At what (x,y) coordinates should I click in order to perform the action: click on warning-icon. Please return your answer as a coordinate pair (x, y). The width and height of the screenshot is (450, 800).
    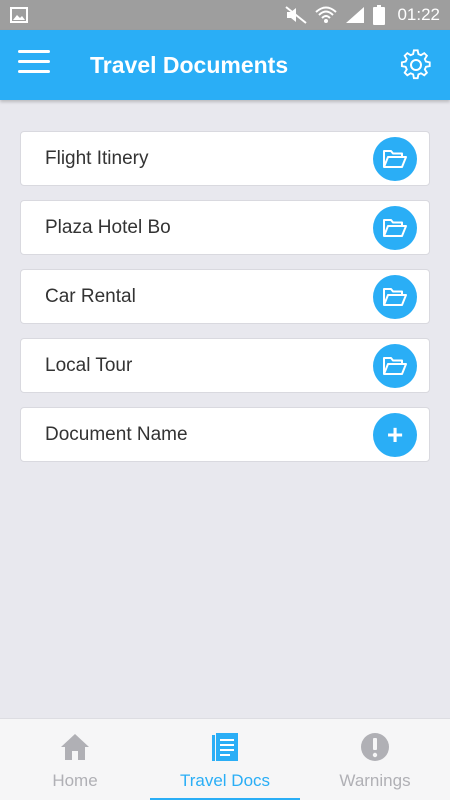
    Looking at the image, I should click on (375, 747).